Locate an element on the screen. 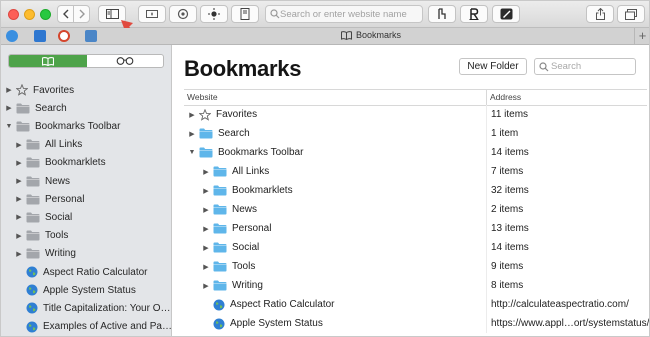  sidebar-item: ▶ Personal is located at coordinates (49, 199).